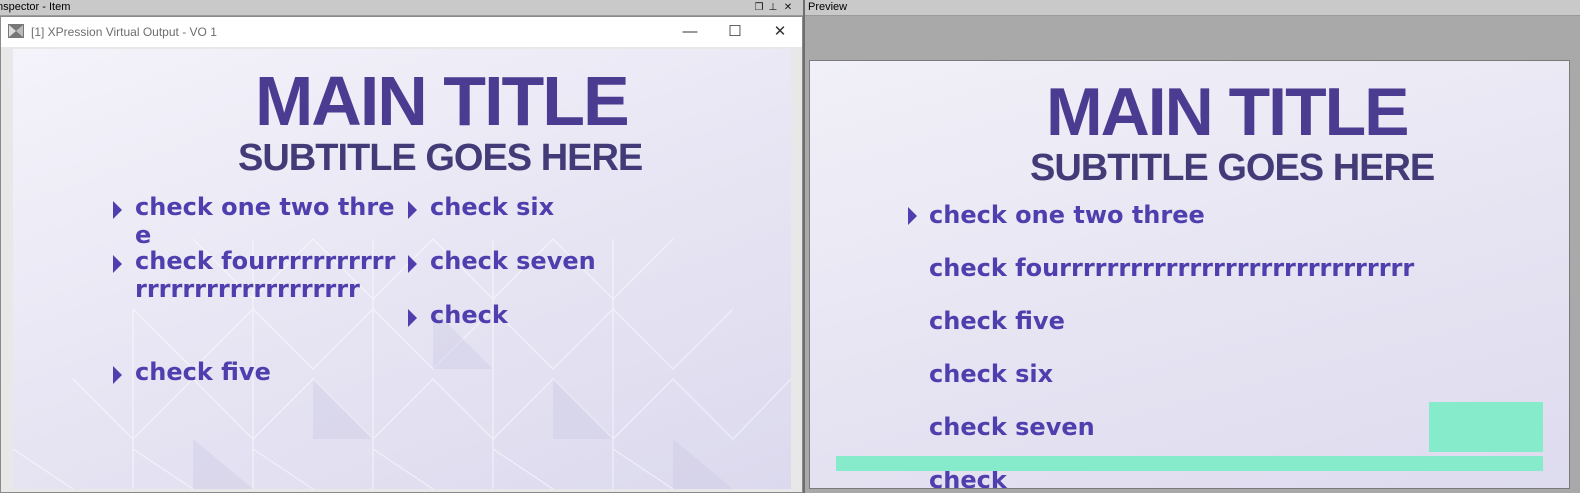 The width and height of the screenshot is (1580, 493). What do you see at coordinates (442, 101) in the screenshot?
I see `main-title: MAIN TITLE` at bounding box center [442, 101].